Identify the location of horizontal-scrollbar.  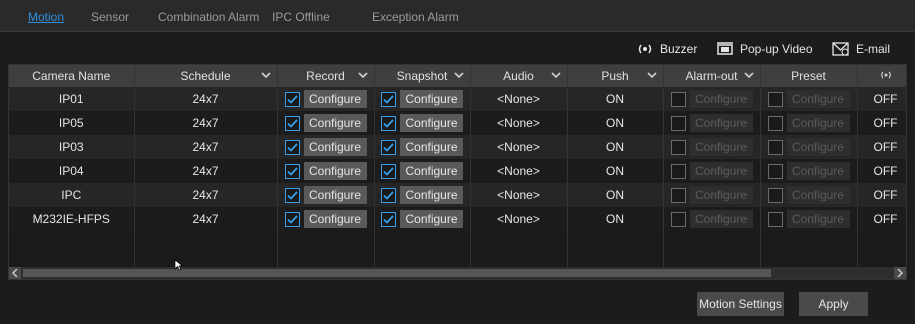
(457, 273).